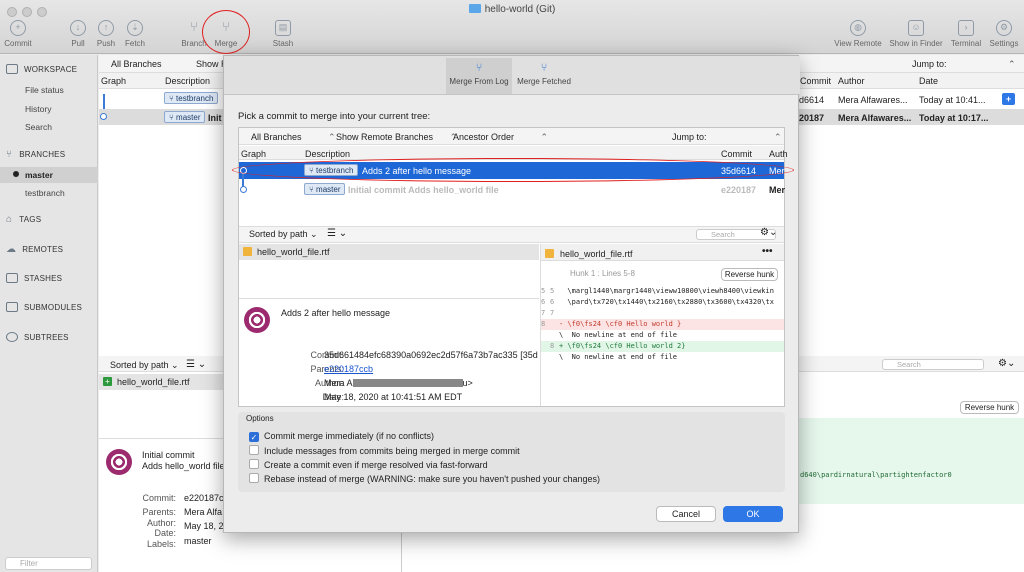 This screenshot has height=572, width=1024. I want to click on subtree-icon, so click(12, 337).